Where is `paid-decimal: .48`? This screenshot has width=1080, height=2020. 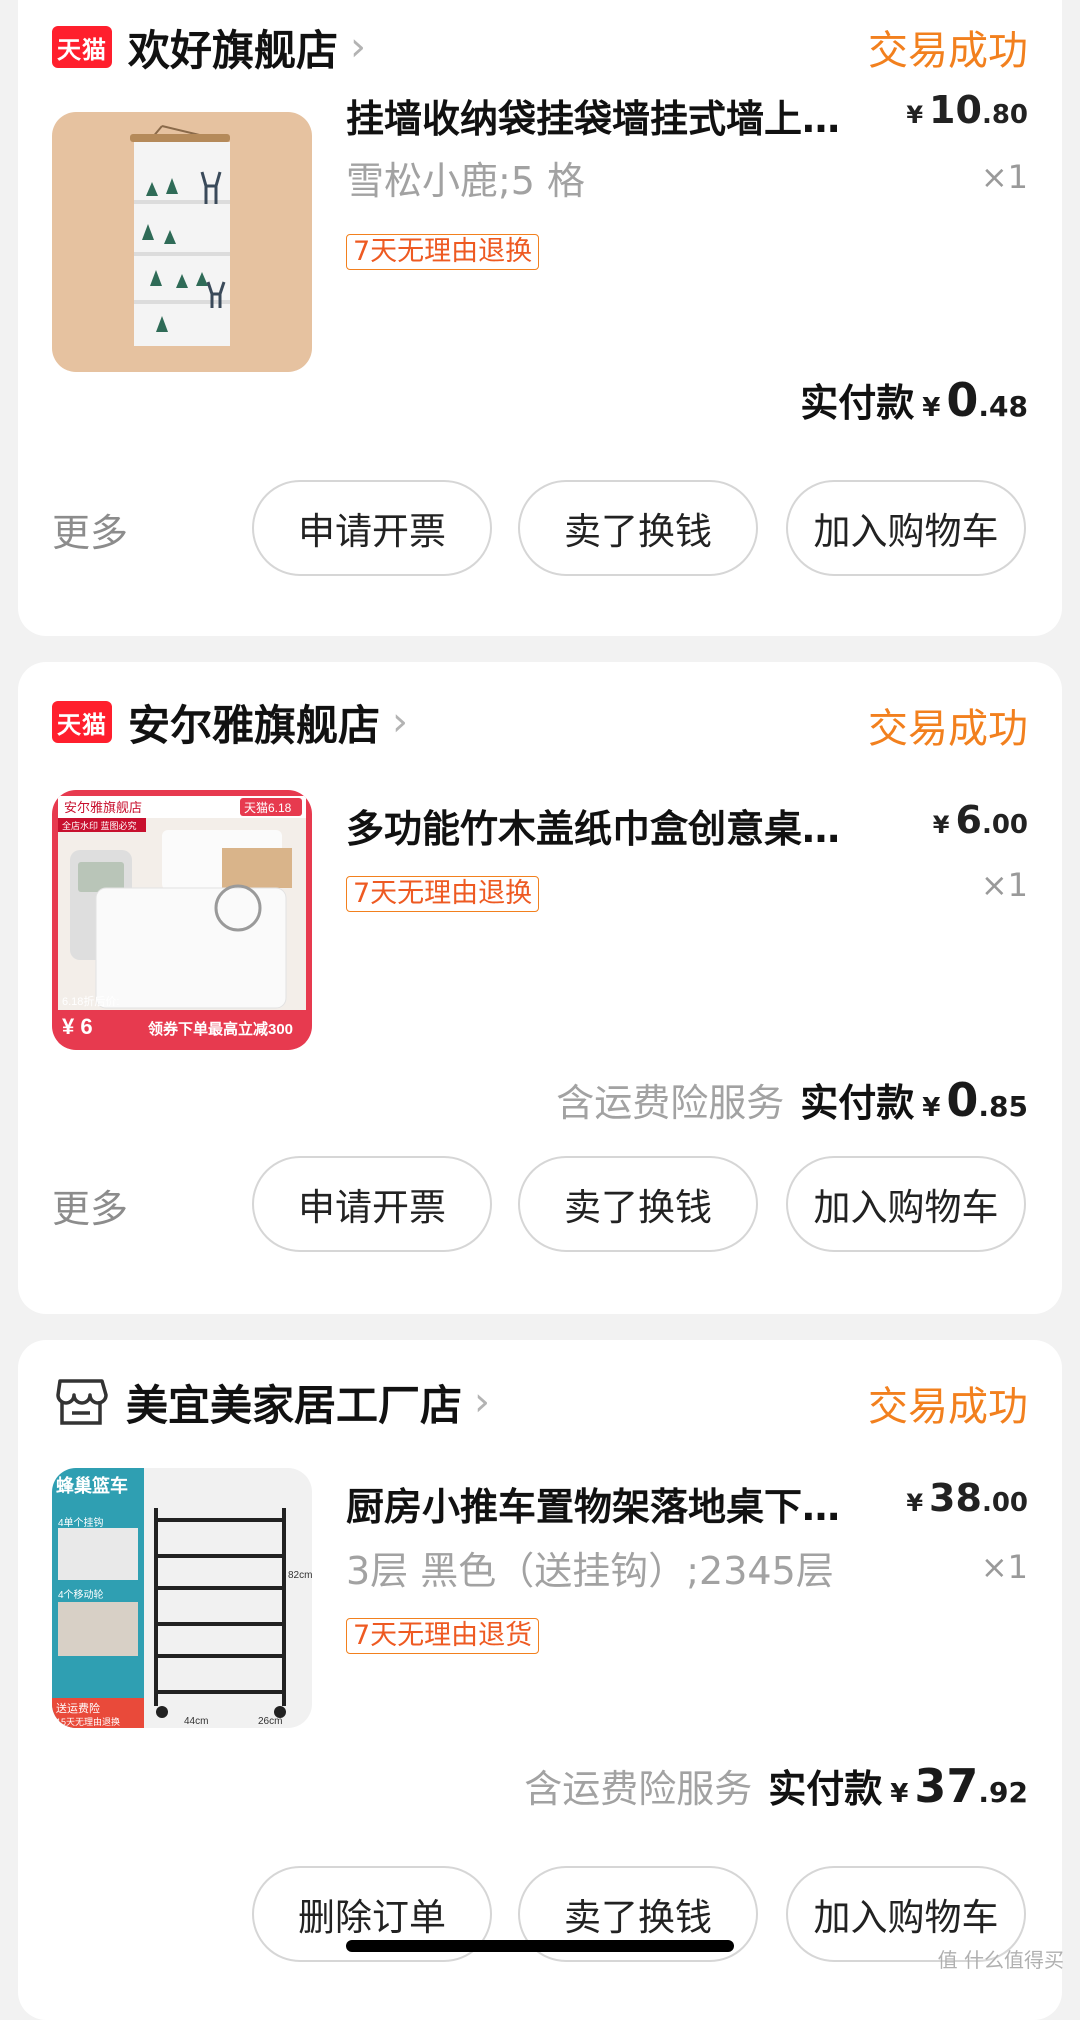
paid-decimal: .48 is located at coordinates (1003, 406).